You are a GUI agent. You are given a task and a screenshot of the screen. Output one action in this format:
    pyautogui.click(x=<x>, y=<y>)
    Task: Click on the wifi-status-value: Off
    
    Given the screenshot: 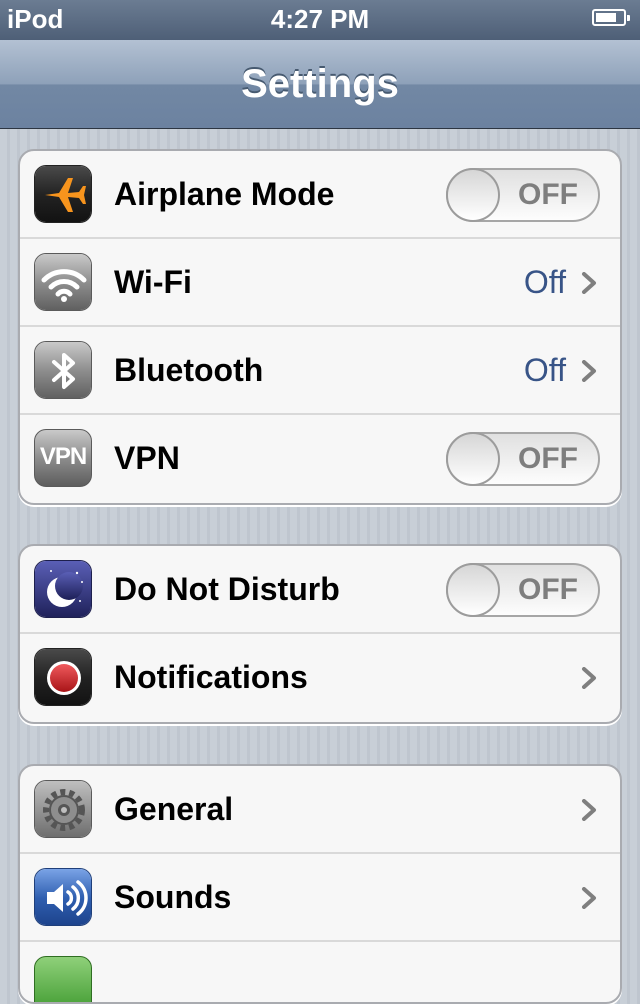 What is the action you would take?
    pyautogui.click(x=544, y=282)
    